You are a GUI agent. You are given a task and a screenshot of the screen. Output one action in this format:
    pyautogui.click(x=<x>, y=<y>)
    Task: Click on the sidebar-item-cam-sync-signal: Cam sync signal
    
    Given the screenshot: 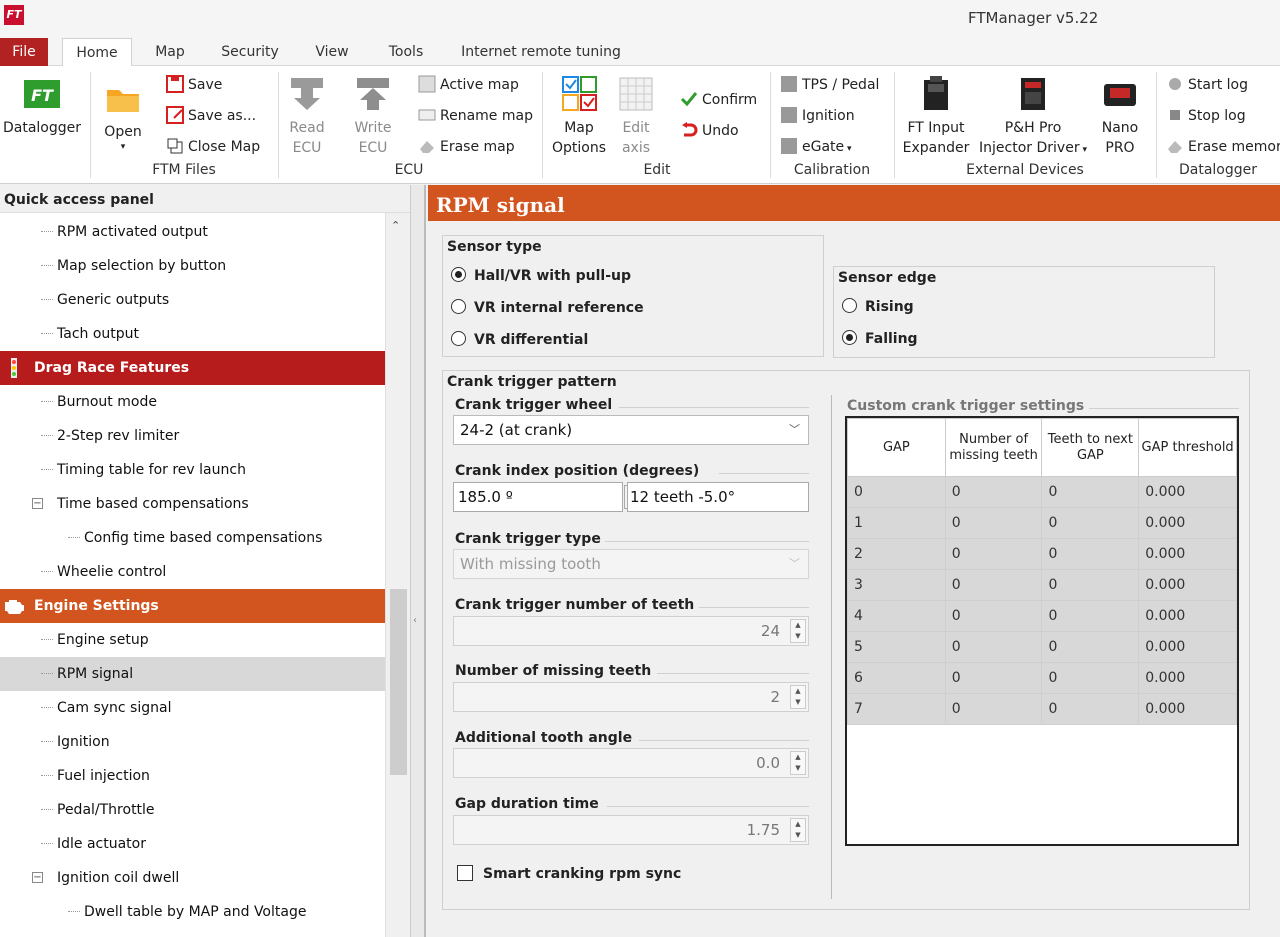 What is the action you would take?
    pyautogui.click(x=192, y=708)
    